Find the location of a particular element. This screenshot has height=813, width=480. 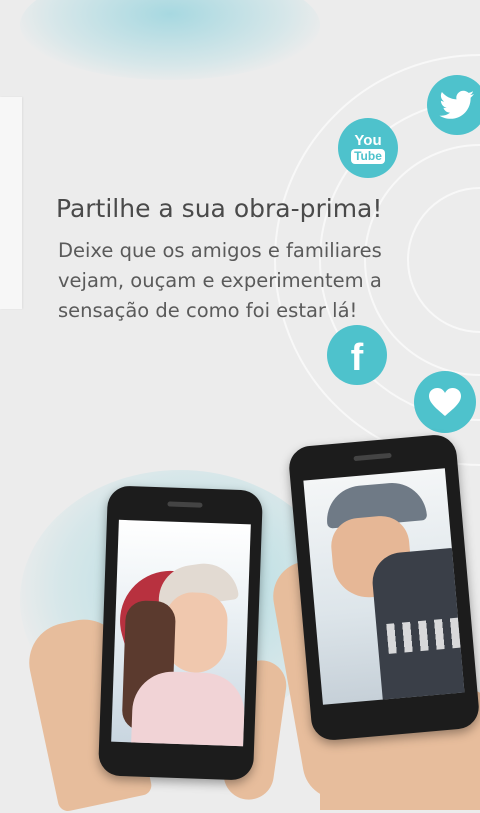

youtube-icon: You Tube is located at coordinates (368, 148).